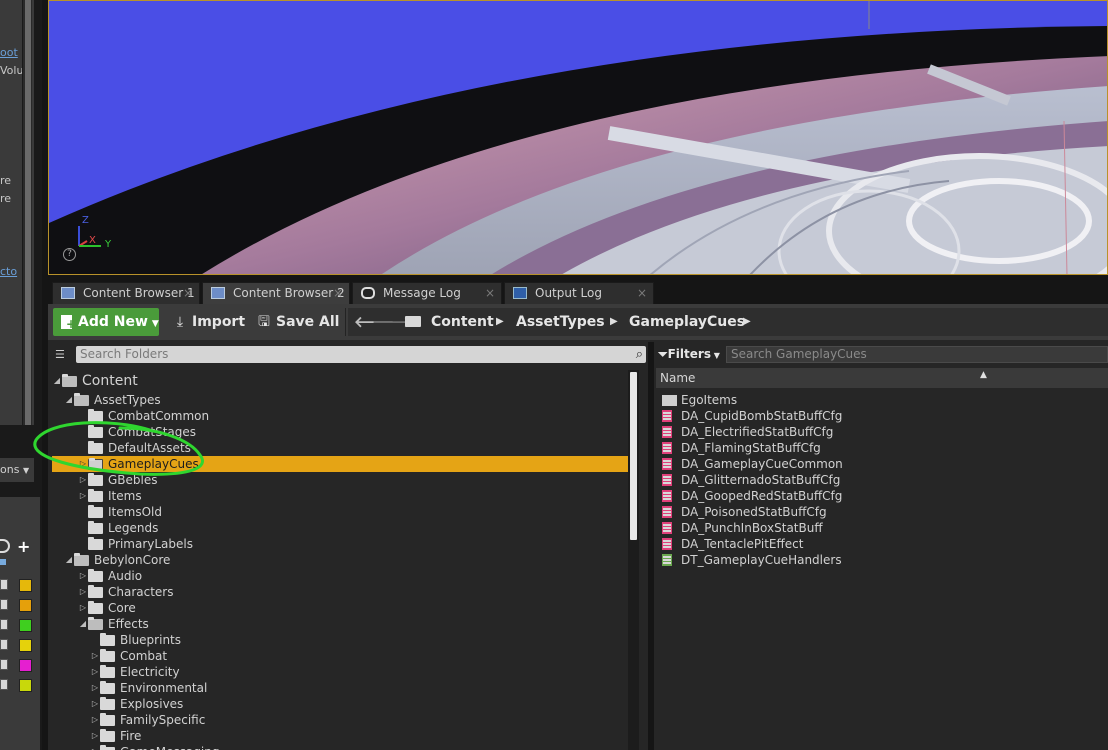 The image size is (1108, 750). Describe the element at coordinates (560, 322) in the screenshot. I see `breadcrumb-assettypes: AssetTypes` at that location.